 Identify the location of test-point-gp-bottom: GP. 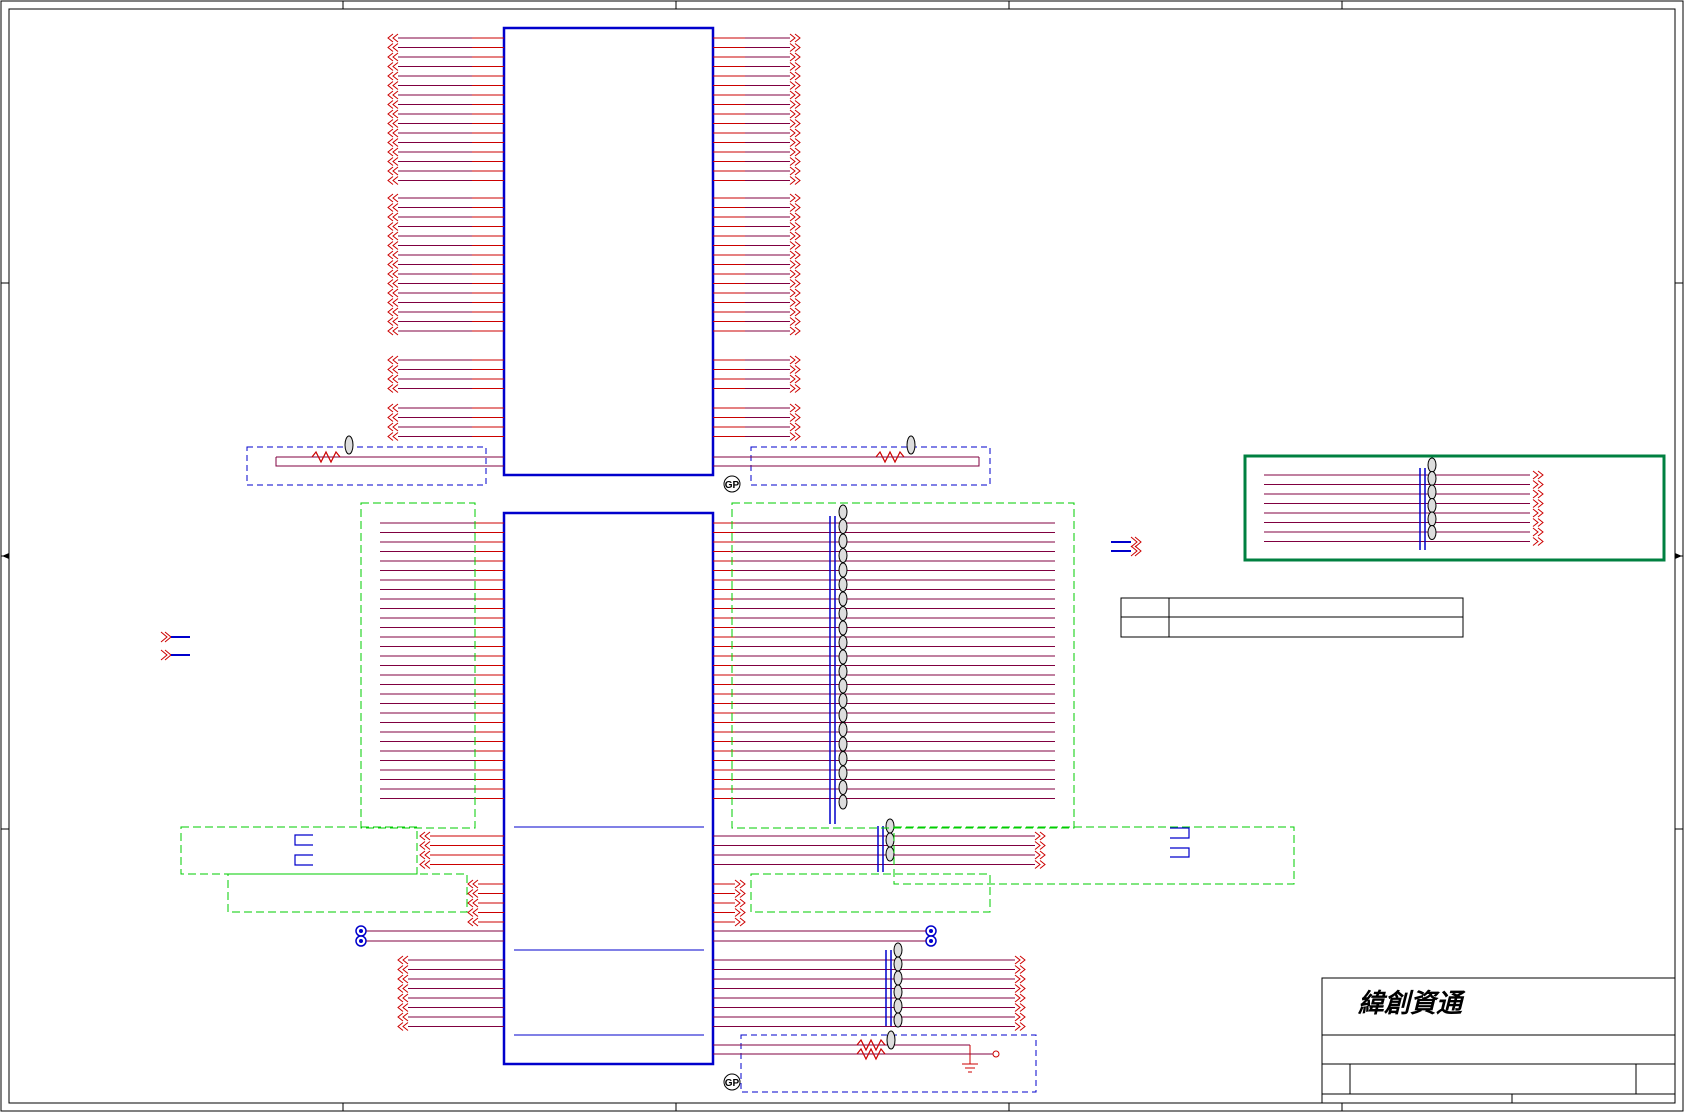
(732, 1082).